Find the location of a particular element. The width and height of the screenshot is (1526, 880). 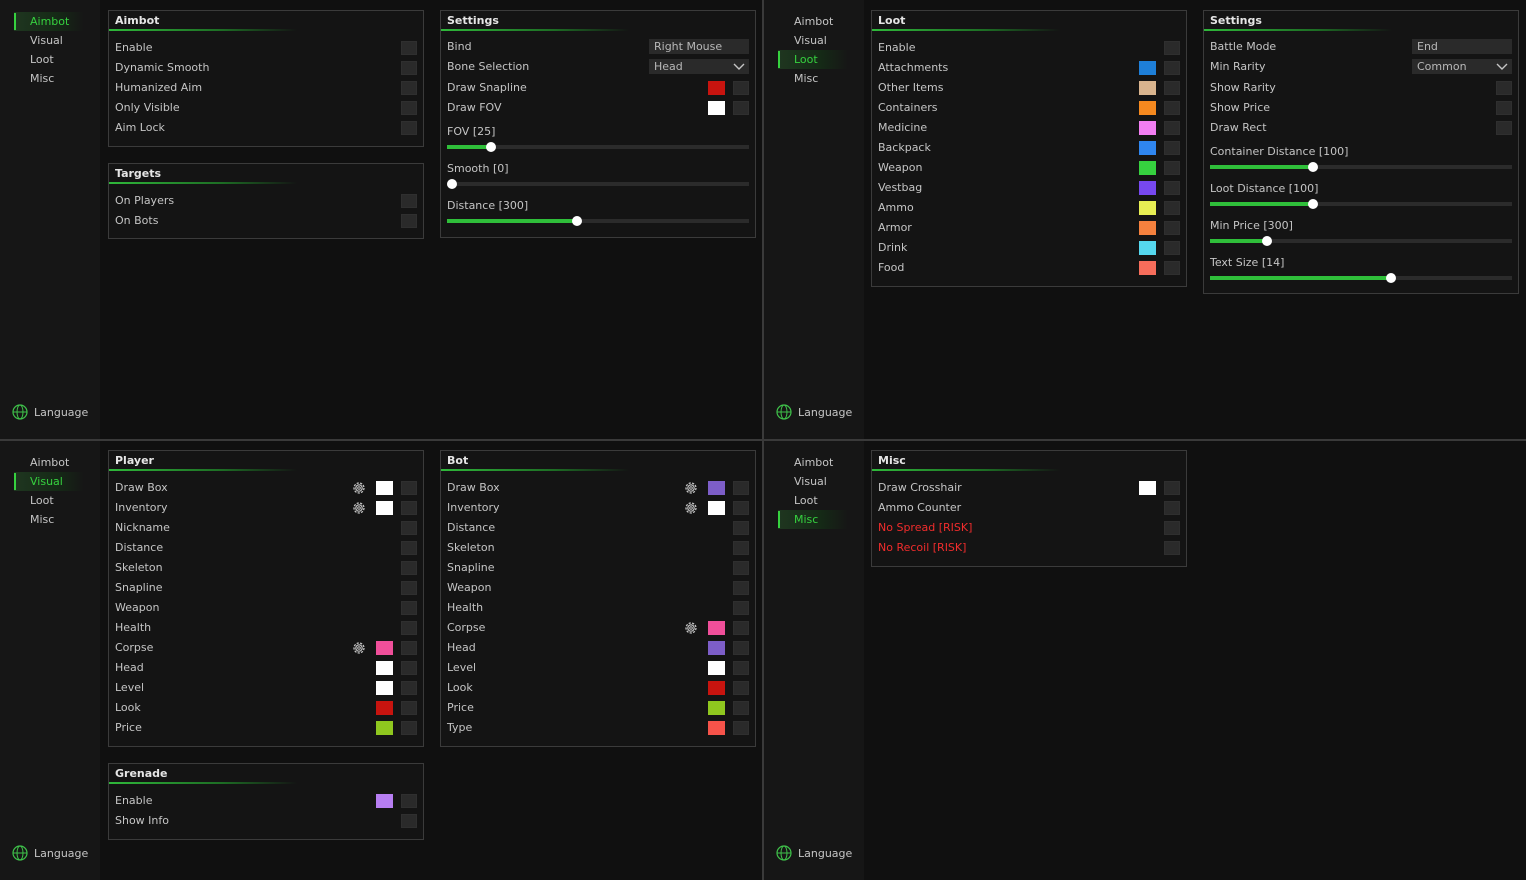

armor-checkbox is located at coordinates (1172, 228).